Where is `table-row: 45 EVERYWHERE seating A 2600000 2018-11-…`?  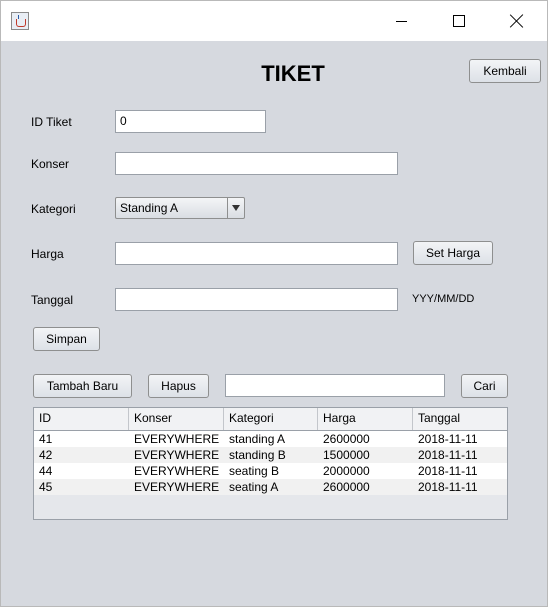
table-row: 45 EVERYWHERE seating A 2600000 2018-11-… is located at coordinates (270, 487).